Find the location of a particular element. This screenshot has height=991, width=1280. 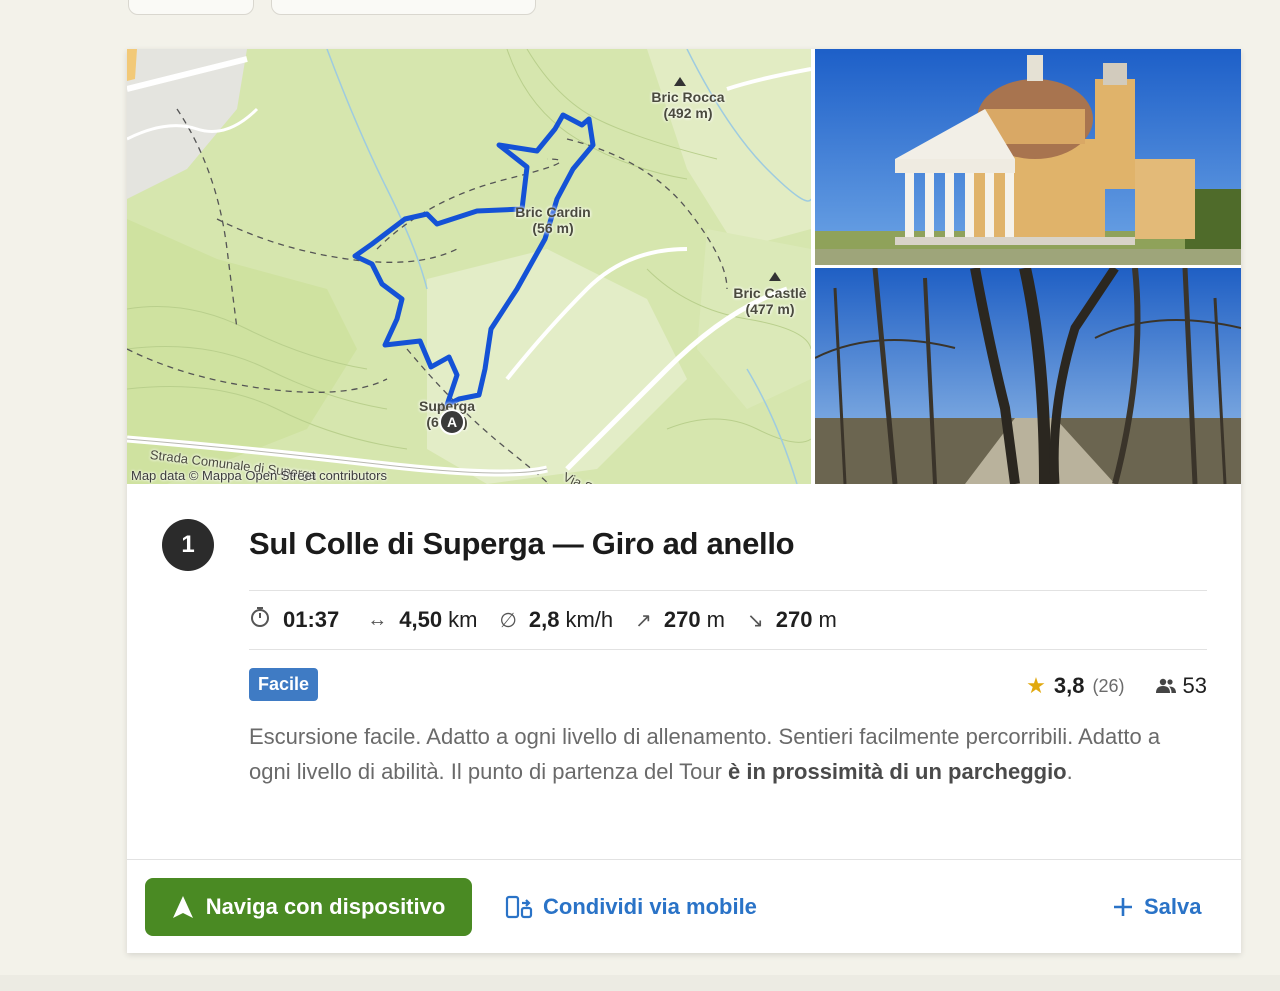

stat-descent: ↘ 270 m is located at coordinates (792, 620).